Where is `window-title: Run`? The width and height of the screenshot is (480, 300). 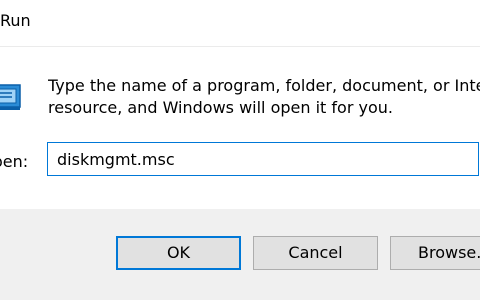 window-title: Run is located at coordinates (15, 20).